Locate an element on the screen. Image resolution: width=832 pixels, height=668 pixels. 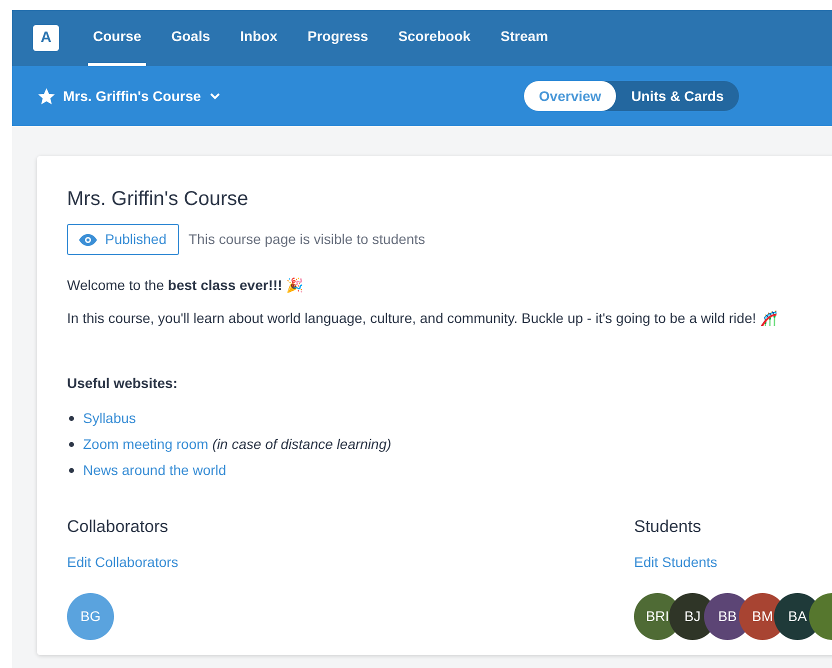
website-link: News around the world is located at coordinates (154, 470).